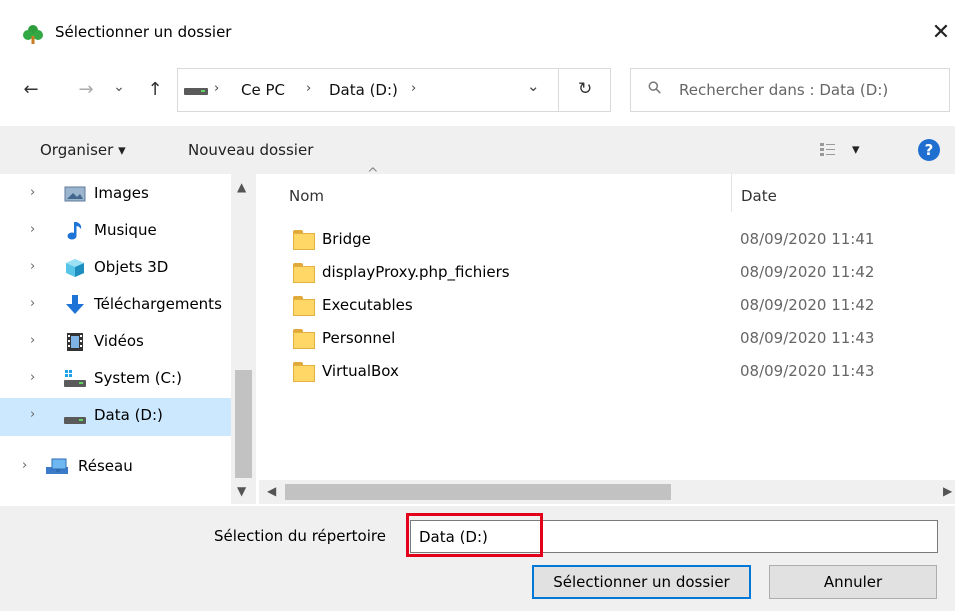  What do you see at coordinates (241, 491) in the screenshot?
I see `scroll-down-icon: ▼` at bounding box center [241, 491].